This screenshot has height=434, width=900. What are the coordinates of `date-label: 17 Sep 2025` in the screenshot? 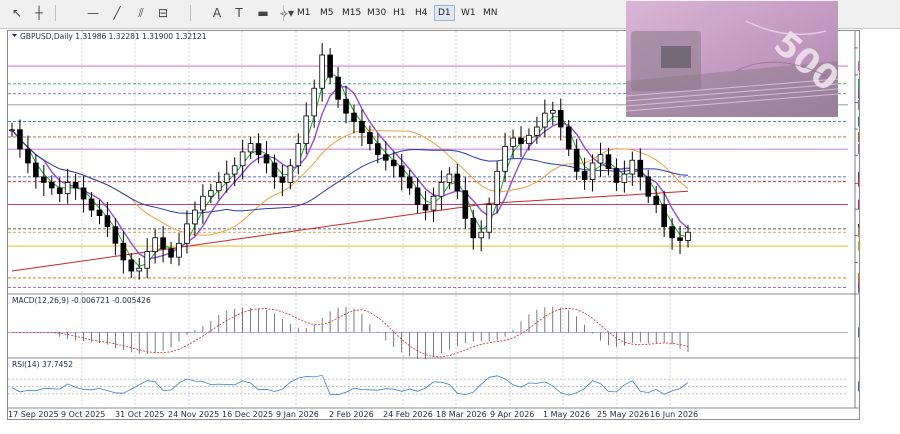 It's located at (33, 414).